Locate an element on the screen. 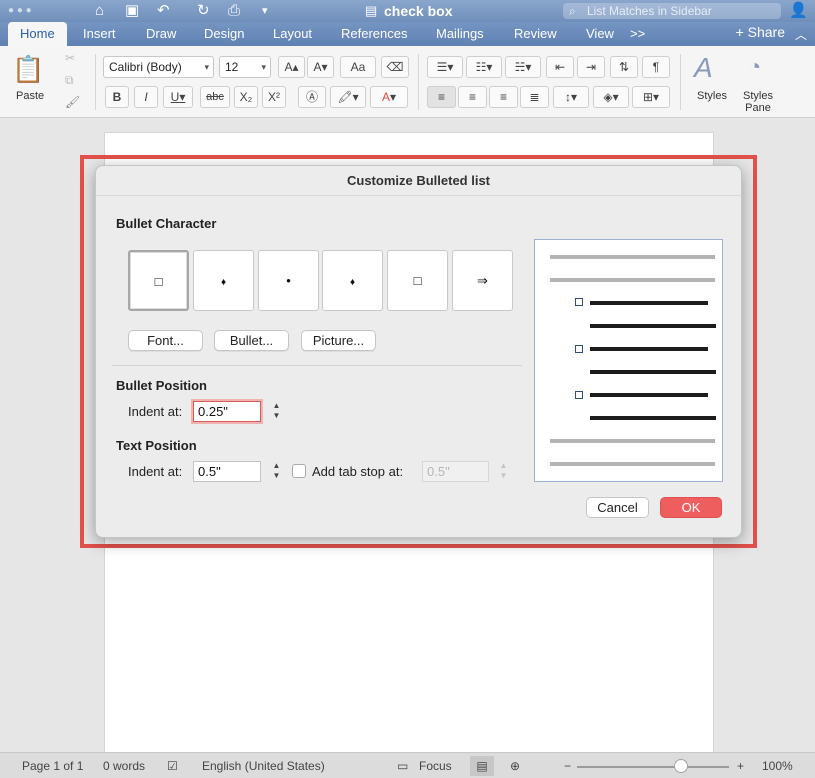 The image size is (815, 778). tab-layout: Layout is located at coordinates (292, 34).